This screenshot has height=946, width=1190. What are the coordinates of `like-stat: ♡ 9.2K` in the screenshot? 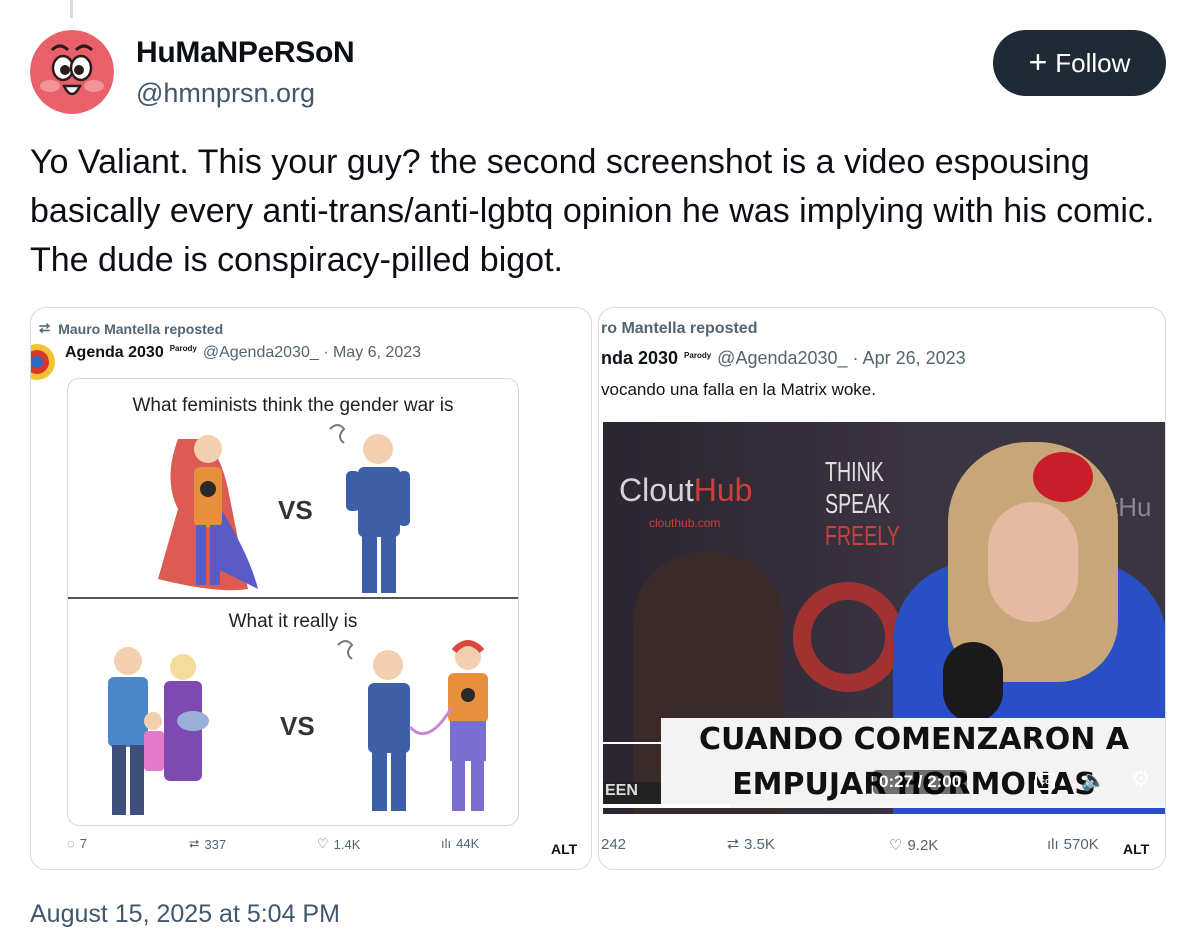 It's located at (914, 845).